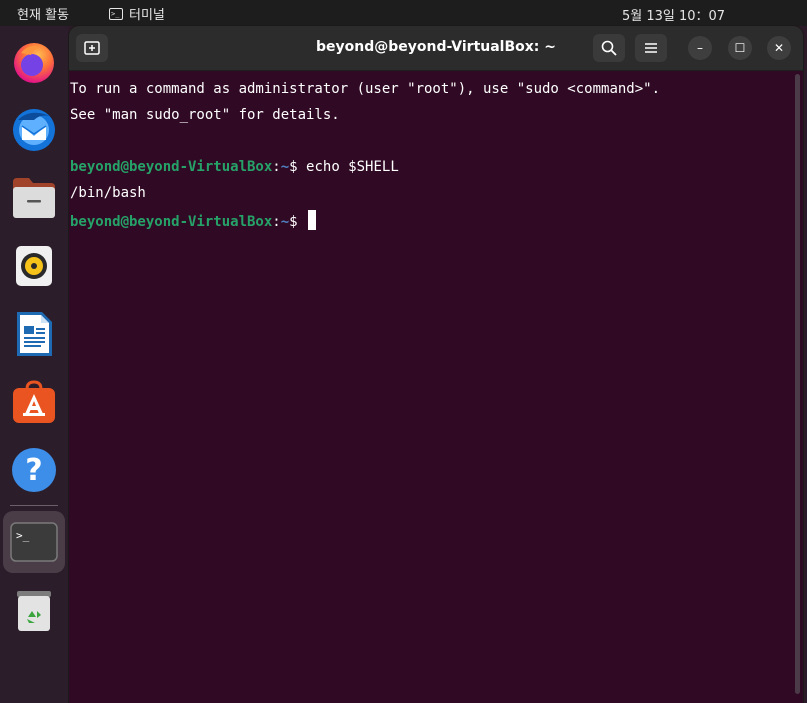 Image resolution: width=807 pixels, height=703 pixels. What do you see at coordinates (436, 48) in the screenshot?
I see `header-bar: beyond@beyond-VirtualBox: ~ – ☐ ✕` at bounding box center [436, 48].